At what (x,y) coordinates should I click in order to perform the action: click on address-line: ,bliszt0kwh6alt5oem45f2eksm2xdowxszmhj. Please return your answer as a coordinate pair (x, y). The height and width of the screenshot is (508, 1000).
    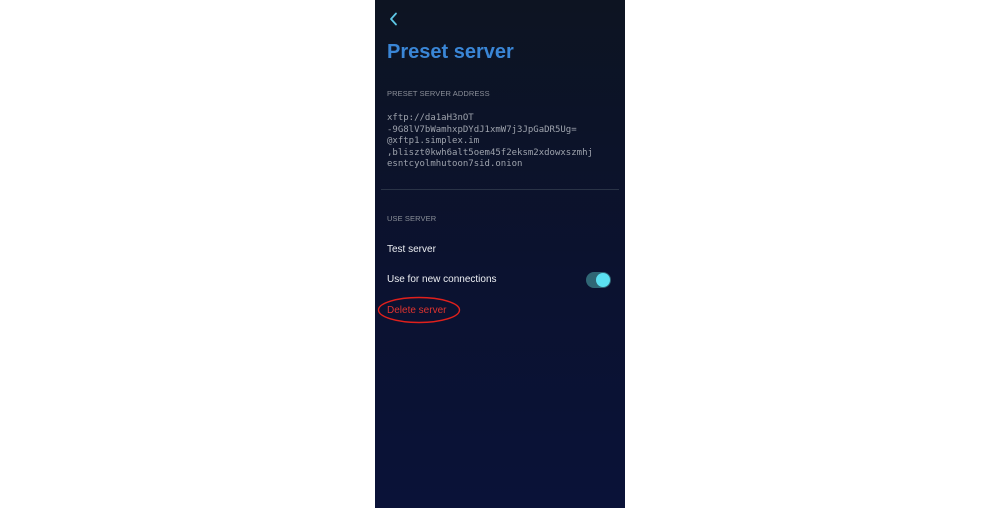
    Looking at the image, I should click on (490, 152).